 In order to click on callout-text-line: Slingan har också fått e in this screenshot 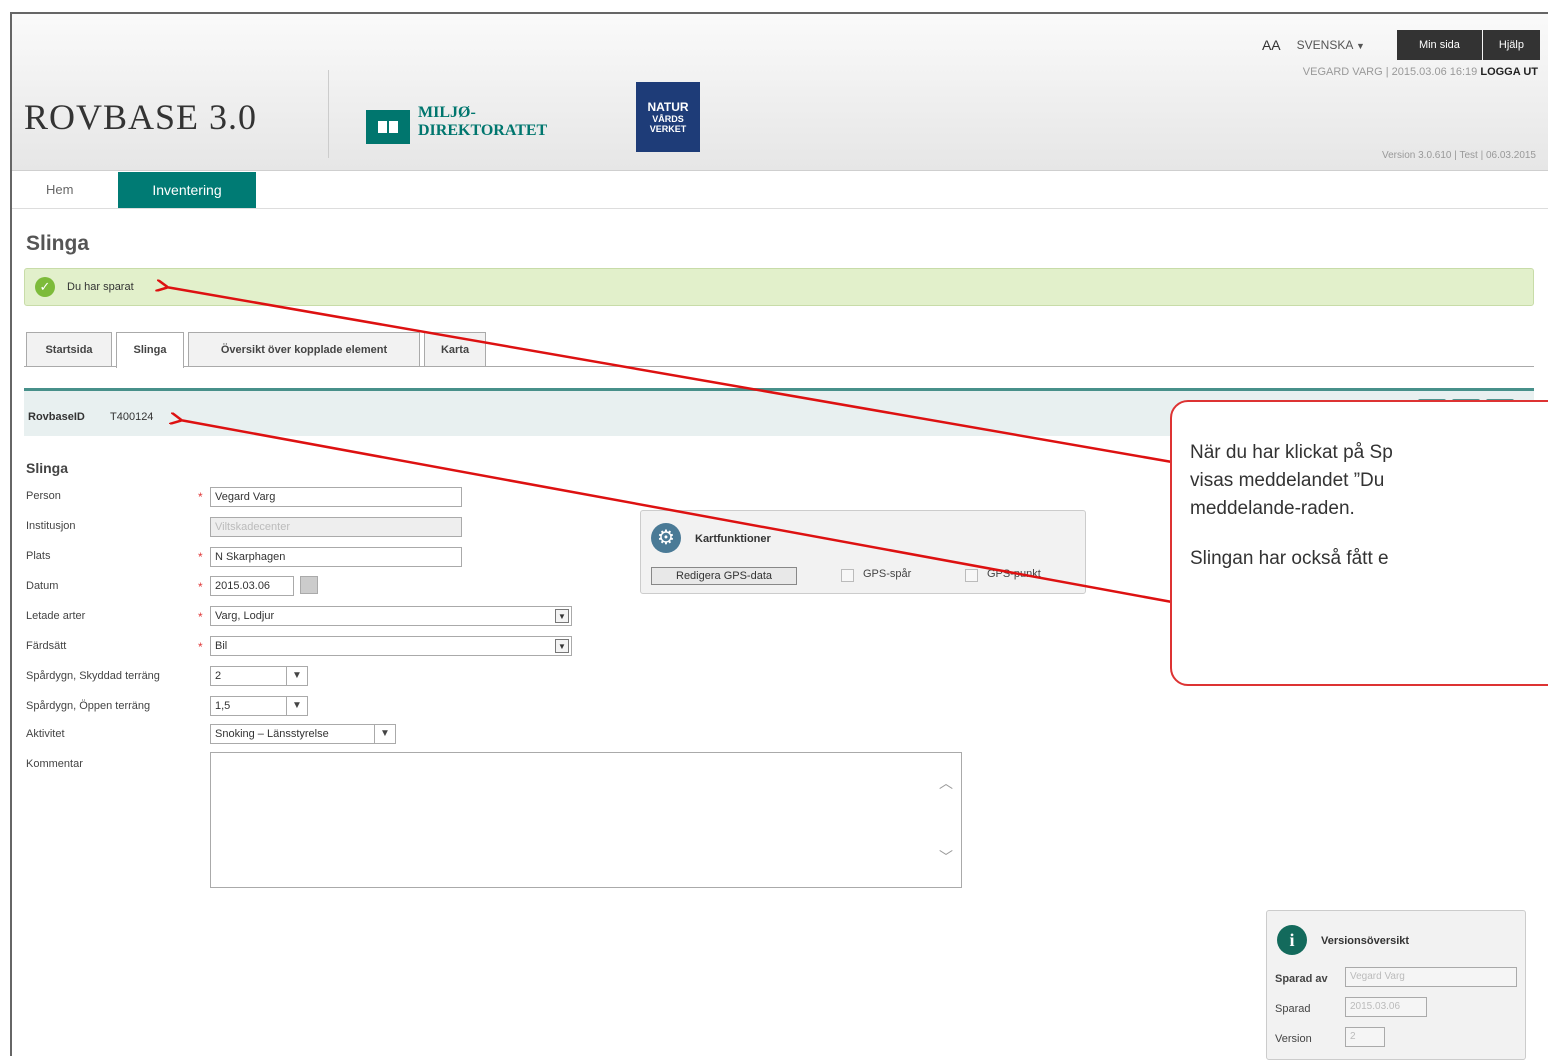, I will do `click(1289, 558)`.